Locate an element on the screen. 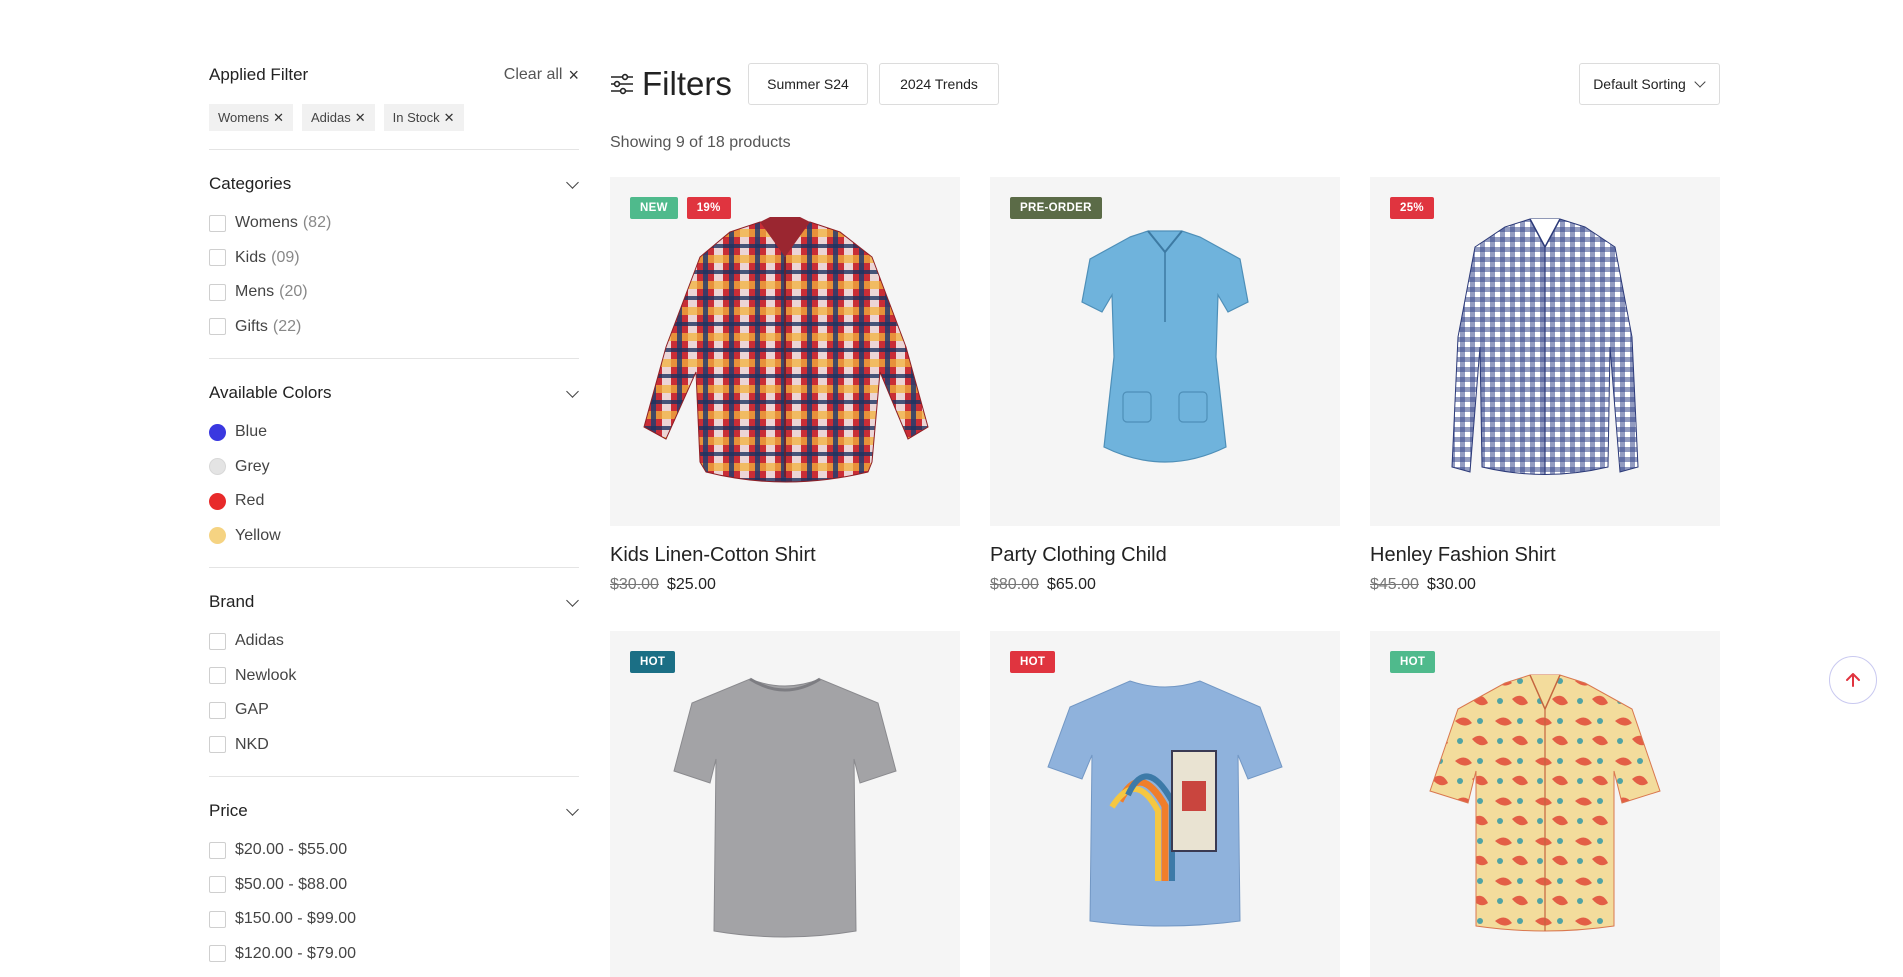 This screenshot has height=977, width=1903. product-name: Henley Fashion Shirt is located at coordinates (1545, 555).